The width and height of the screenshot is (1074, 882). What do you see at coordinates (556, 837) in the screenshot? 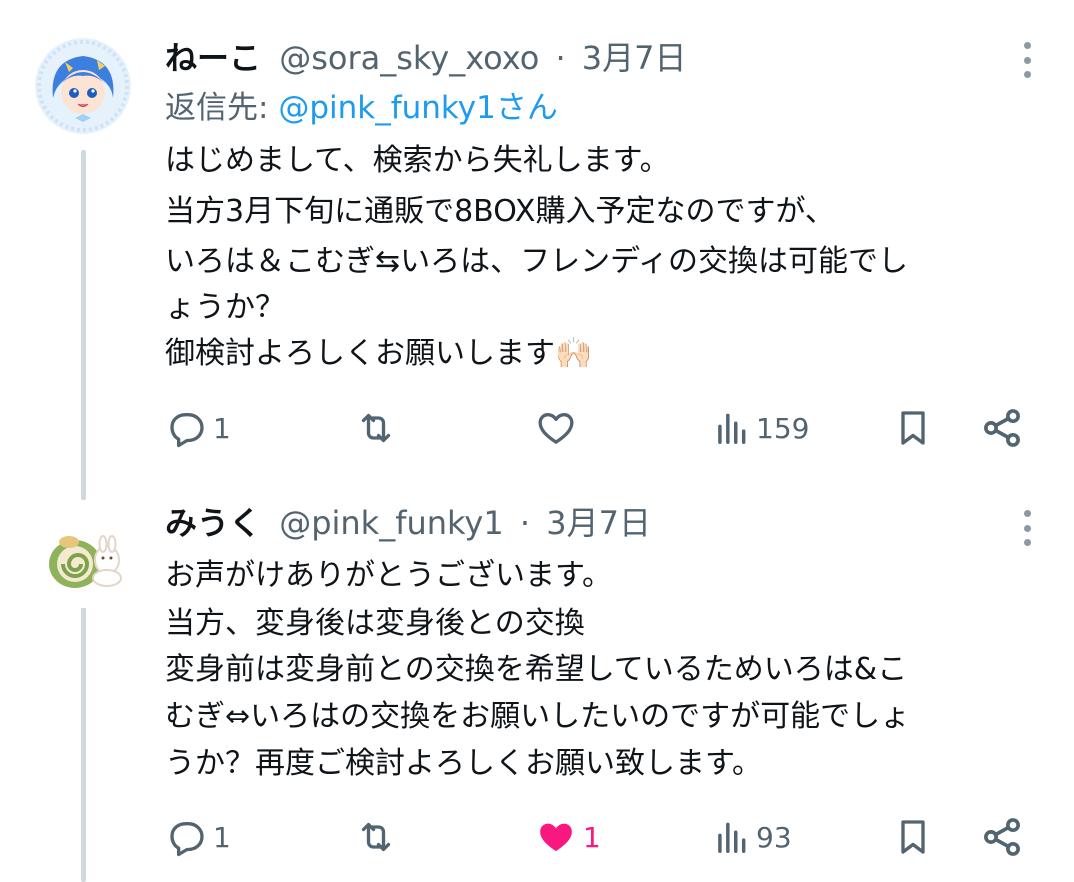
I see `heart-filled-icon` at bounding box center [556, 837].